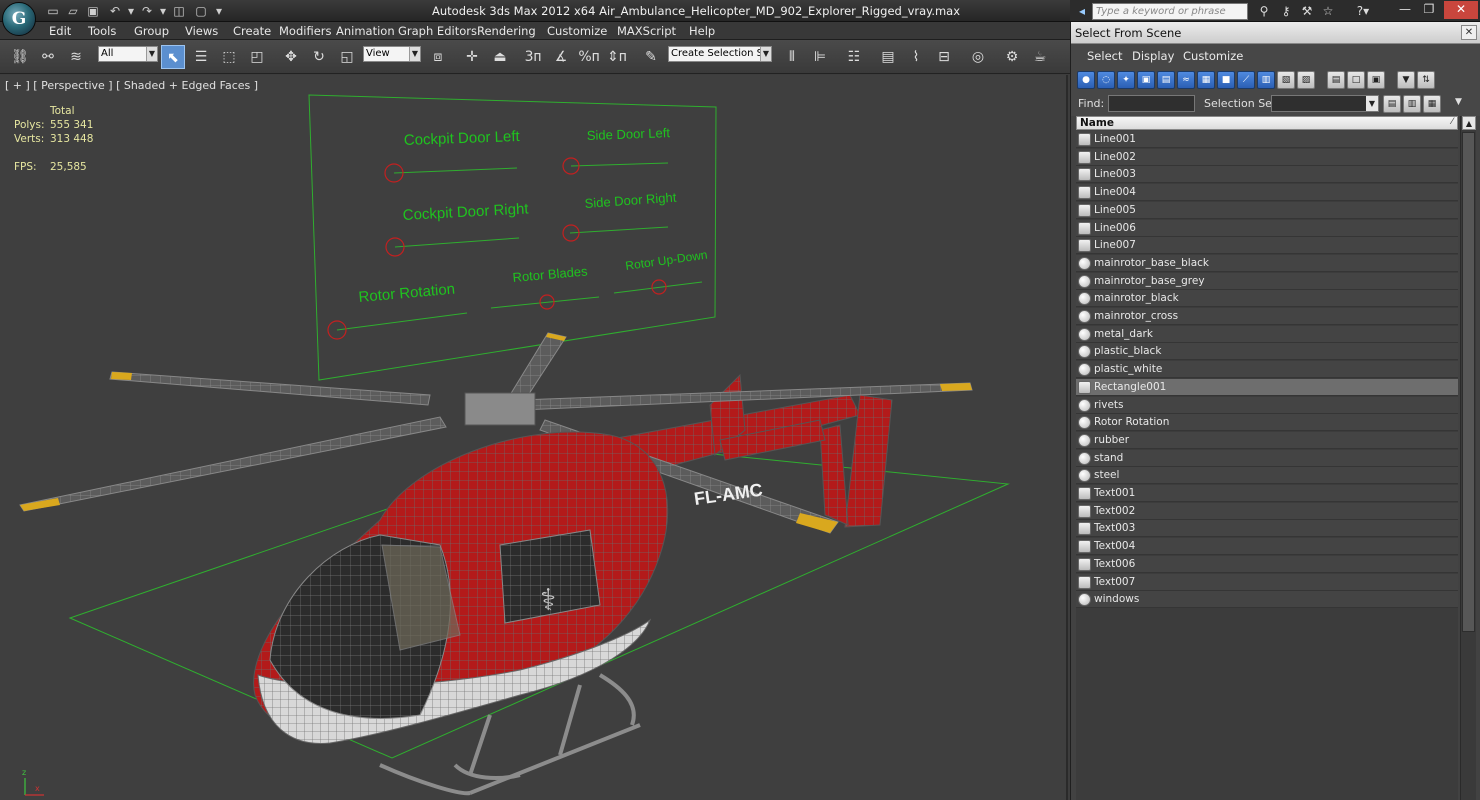 The image size is (1480, 800). Describe the element at coordinates (1146, 80) in the screenshot. I see `display-cameras-icon: ▣` at that location.